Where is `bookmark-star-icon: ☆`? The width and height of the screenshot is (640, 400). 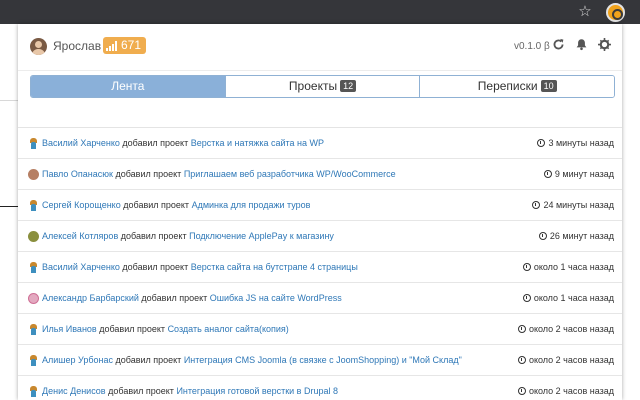 bookmark-star-icon: ☆ is located at coordinates (585, 12).